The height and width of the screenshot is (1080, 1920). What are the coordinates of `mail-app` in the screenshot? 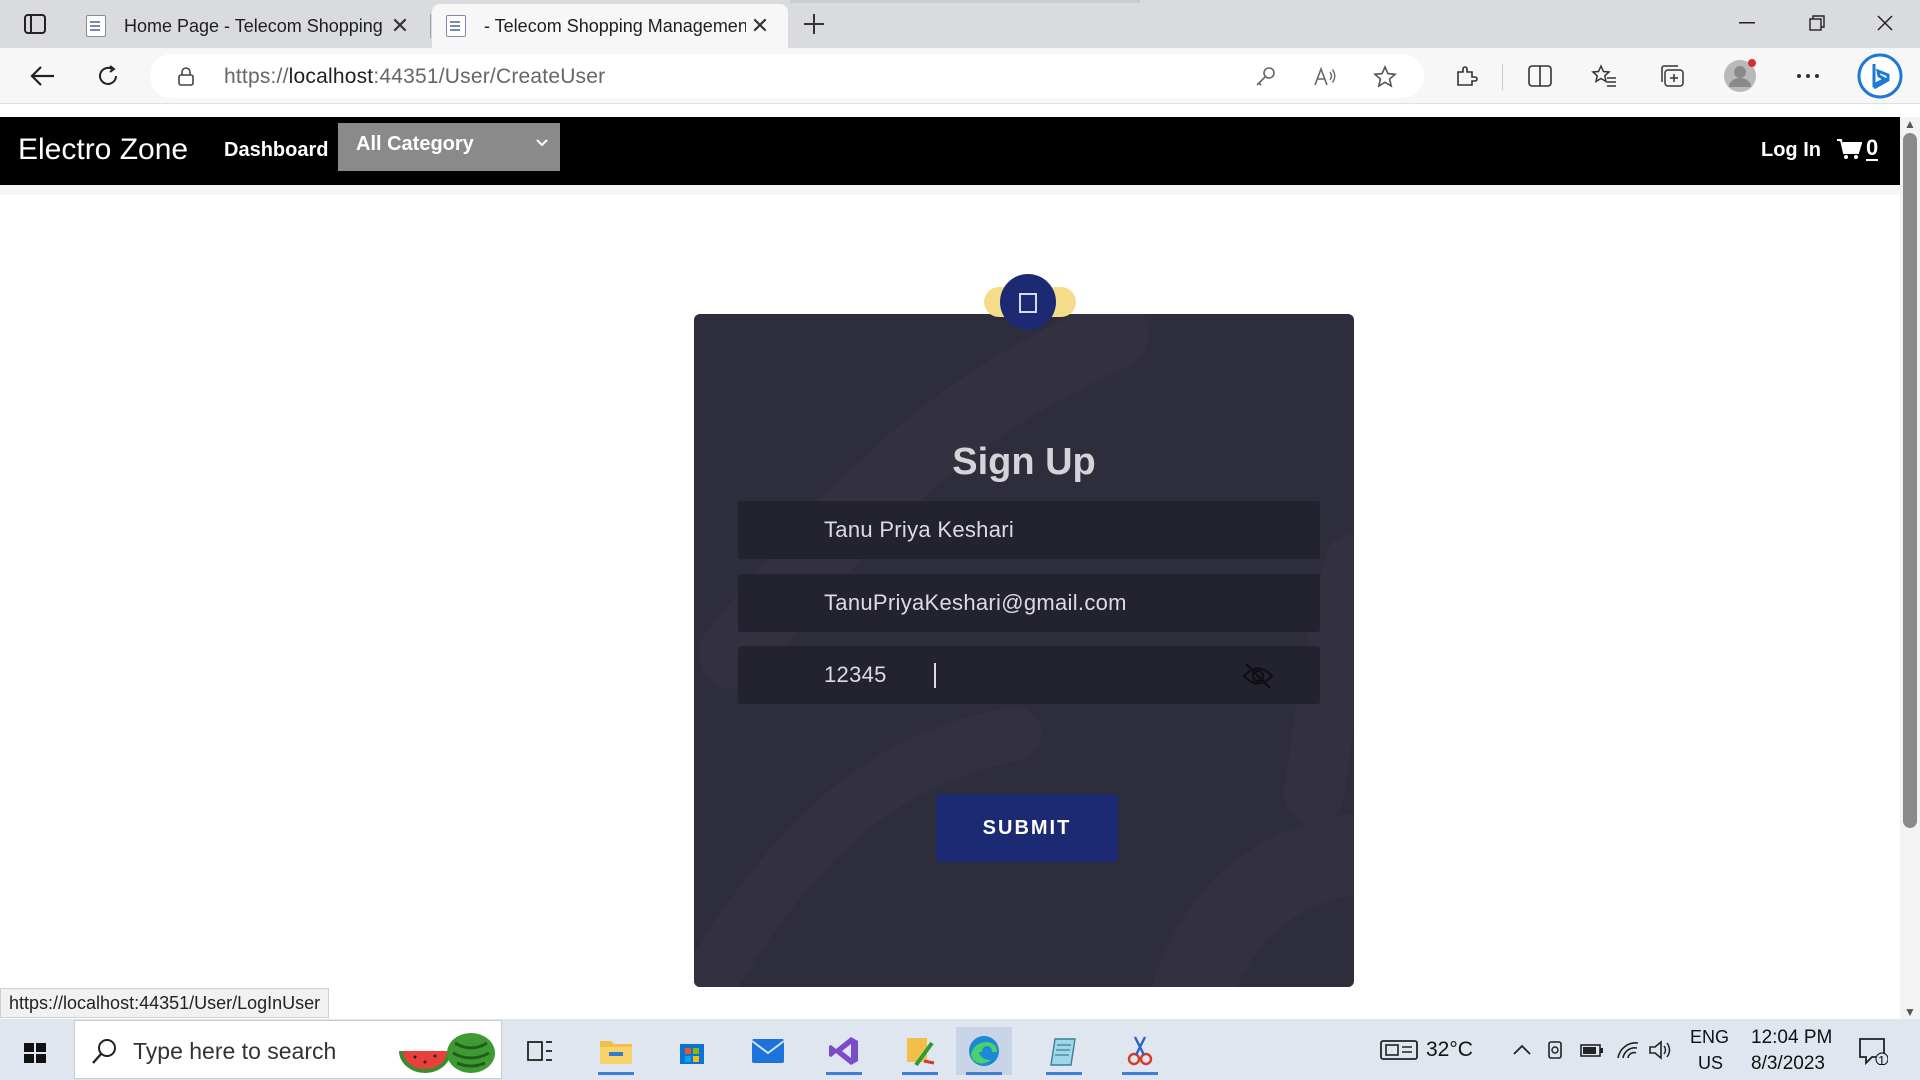 It's located at (768, 1051).